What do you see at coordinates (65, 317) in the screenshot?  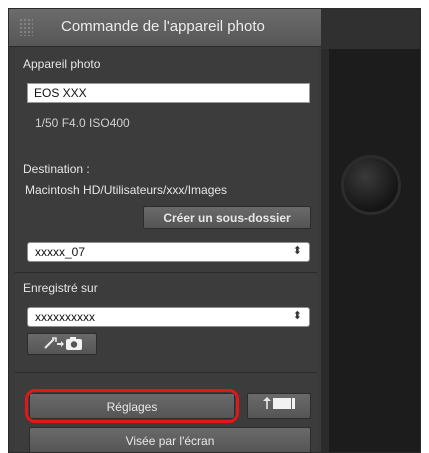 I see `save-to-select-value: xxxxxxxxxx` at bounding box center [65, 317].